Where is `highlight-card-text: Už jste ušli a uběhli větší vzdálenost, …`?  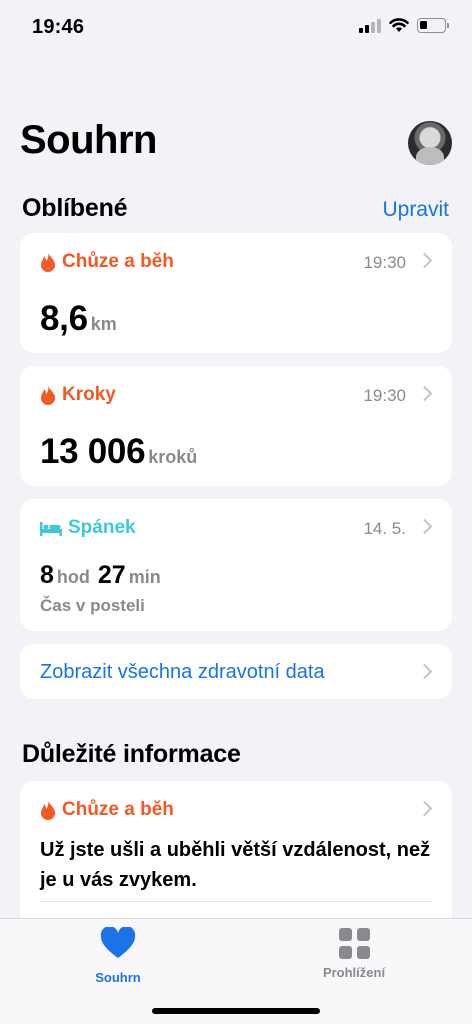
highlight-card-text: Už jste ušli a uběhli větší vzdálenost, … is located at coordinates (235, 865).